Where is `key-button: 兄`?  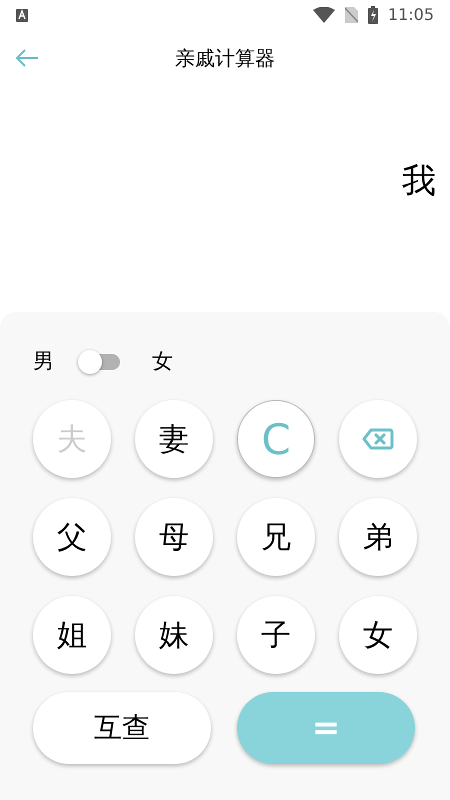 key-button: 兄 is located at coordinates (276, 537).